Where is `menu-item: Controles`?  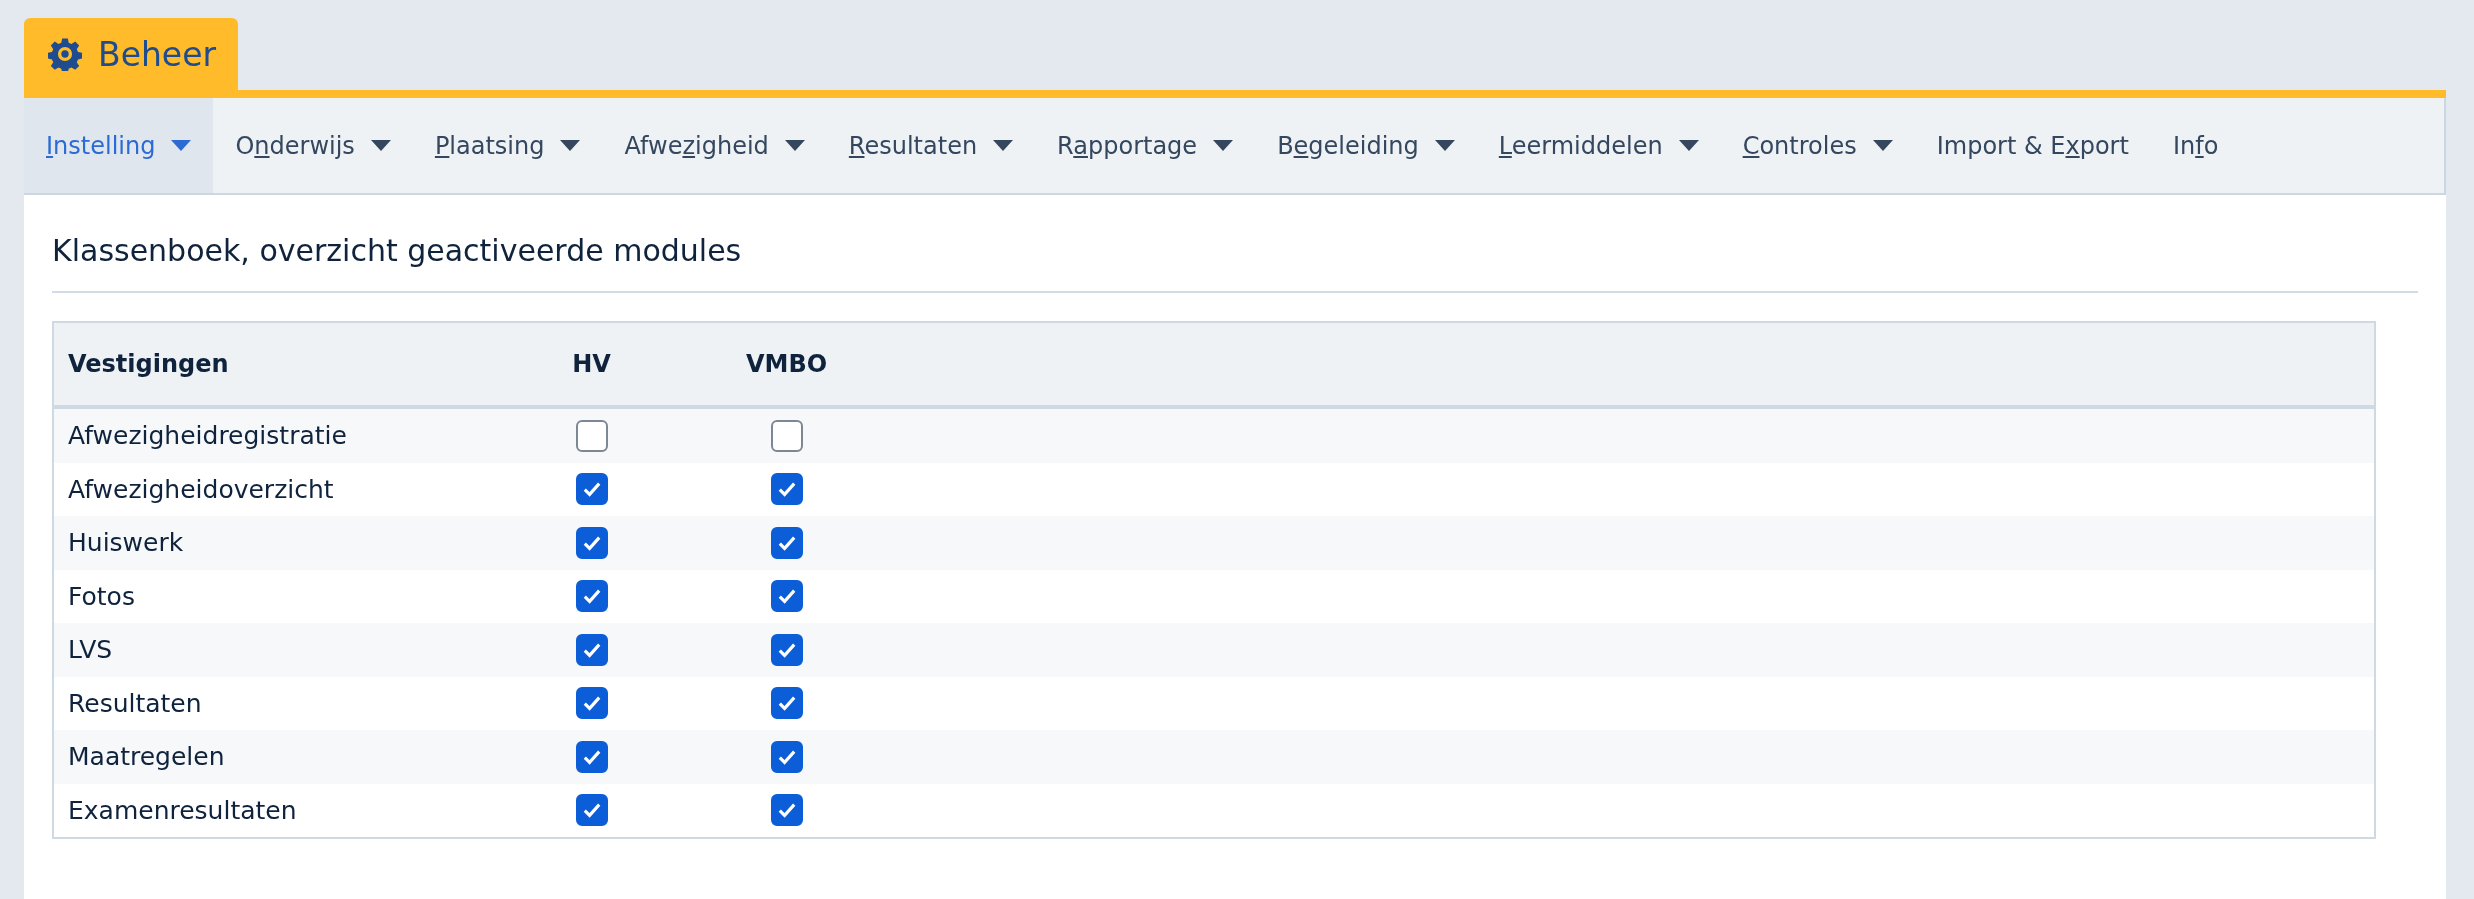
menu-item: Controles is located at coordinates (1817, 145).